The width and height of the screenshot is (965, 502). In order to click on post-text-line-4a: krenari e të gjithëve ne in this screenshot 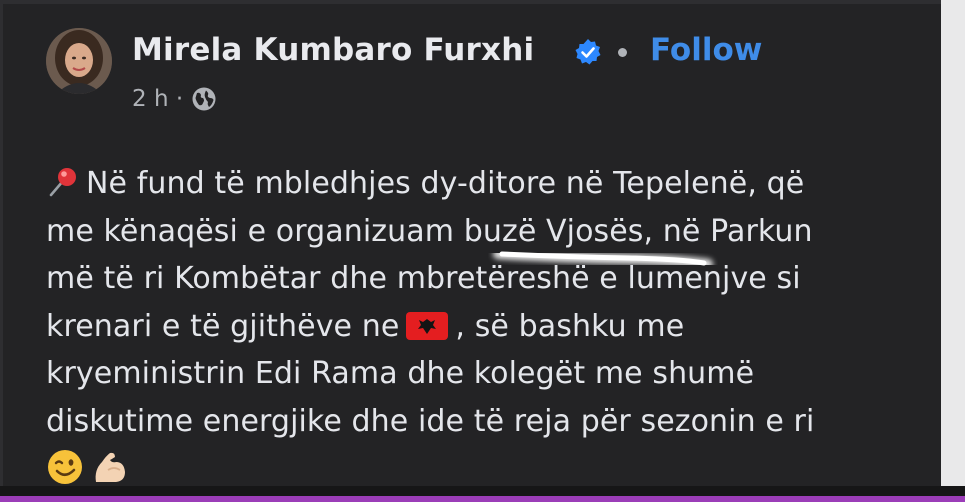, I will do `click(223, 326)`.